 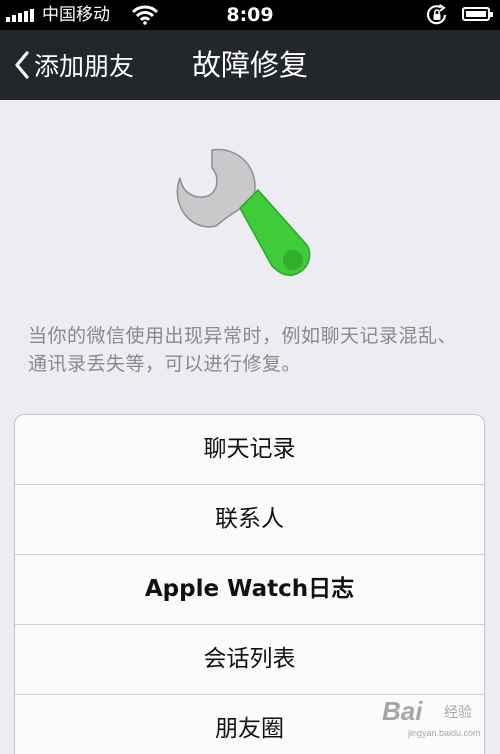 What do you see at coordinates (243, 350) in the screenshot?
I see `repair-description: 当你的微信使用出现异常时，例如聊天记录混乱、通讯录丢失等，可以进行修复。` at bounding box center [243, 350].